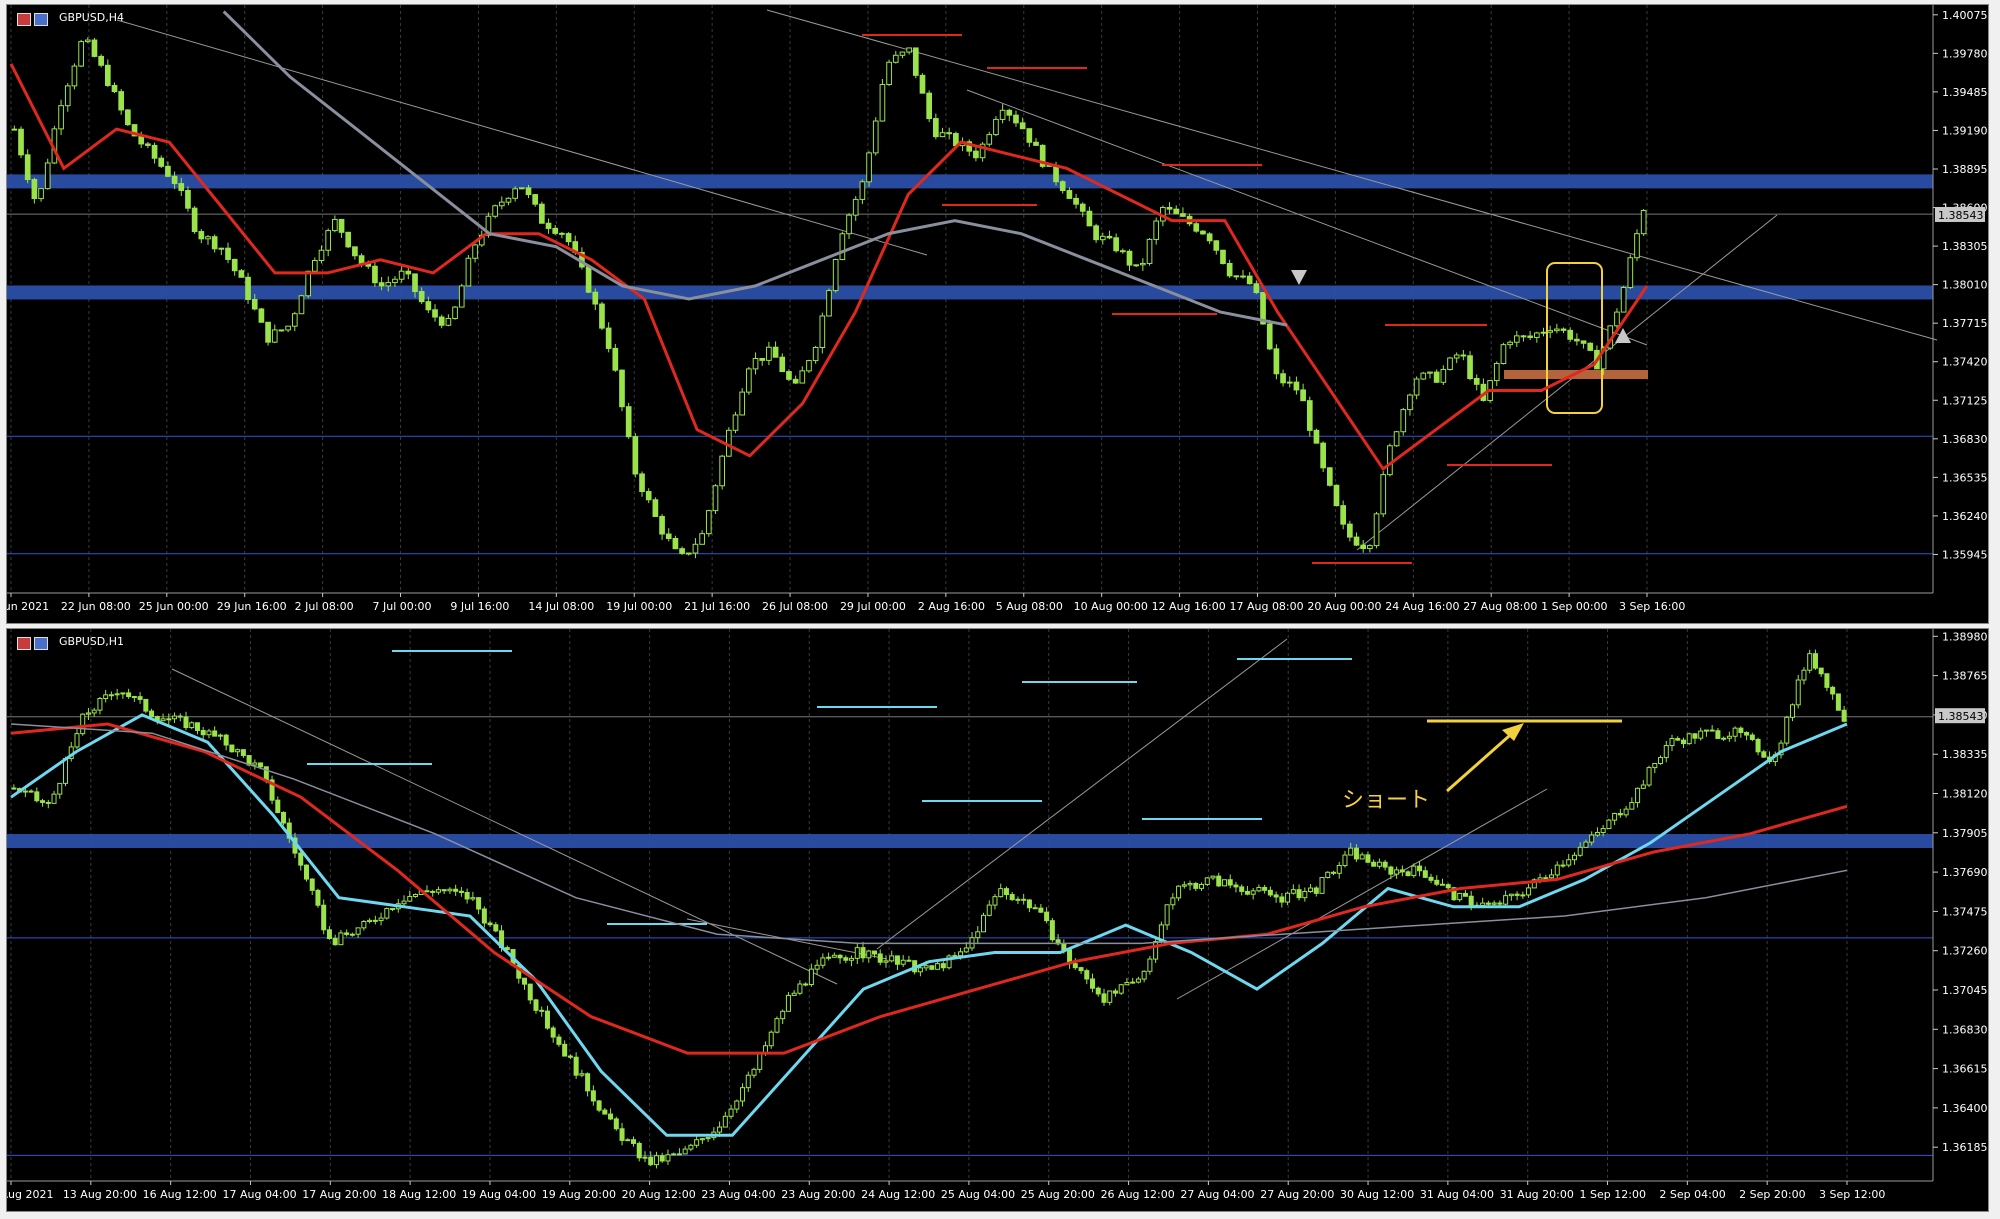 This screenshot has height=1219, width=2000. I want to click on x-tick-label: 25 Aug 04:00, so click(978, 1194).